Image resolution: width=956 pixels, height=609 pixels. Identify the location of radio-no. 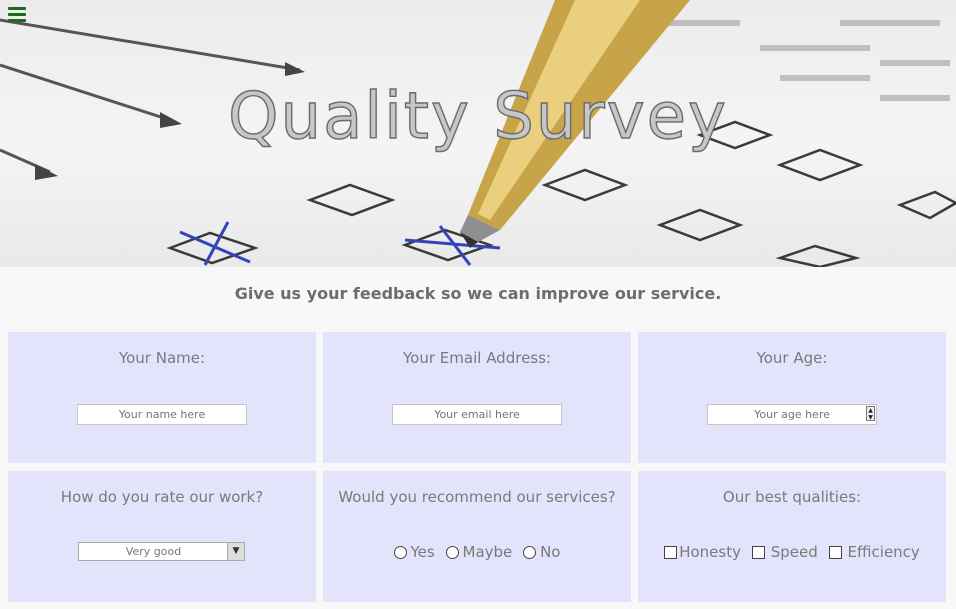
(530, 552).